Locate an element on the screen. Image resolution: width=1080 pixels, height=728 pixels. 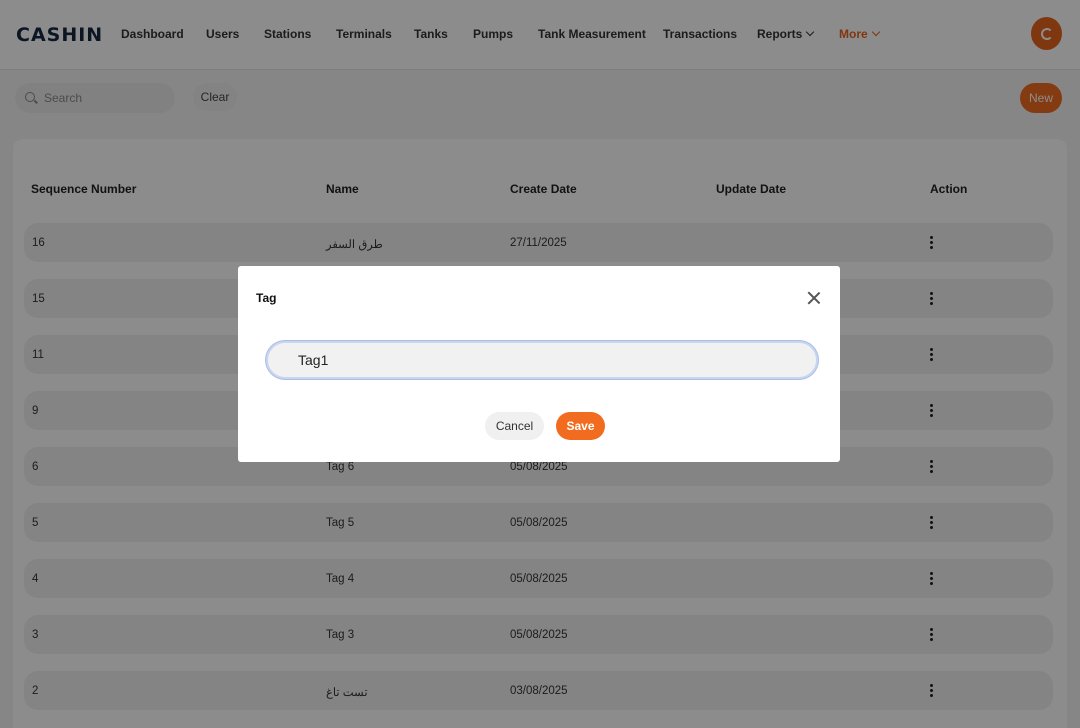
save-button: Save is located at coordinates (580, 426).